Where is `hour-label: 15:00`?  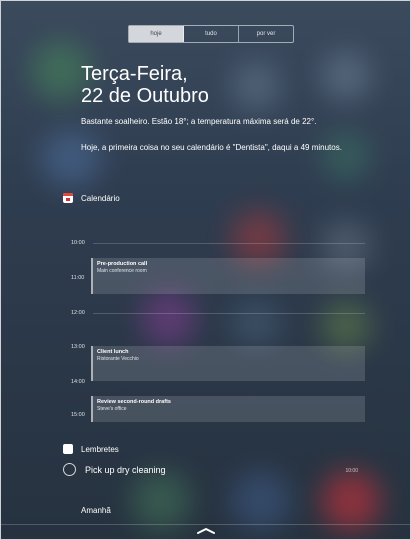 hour-label: 15:00 is located at coordinates (78, 415).